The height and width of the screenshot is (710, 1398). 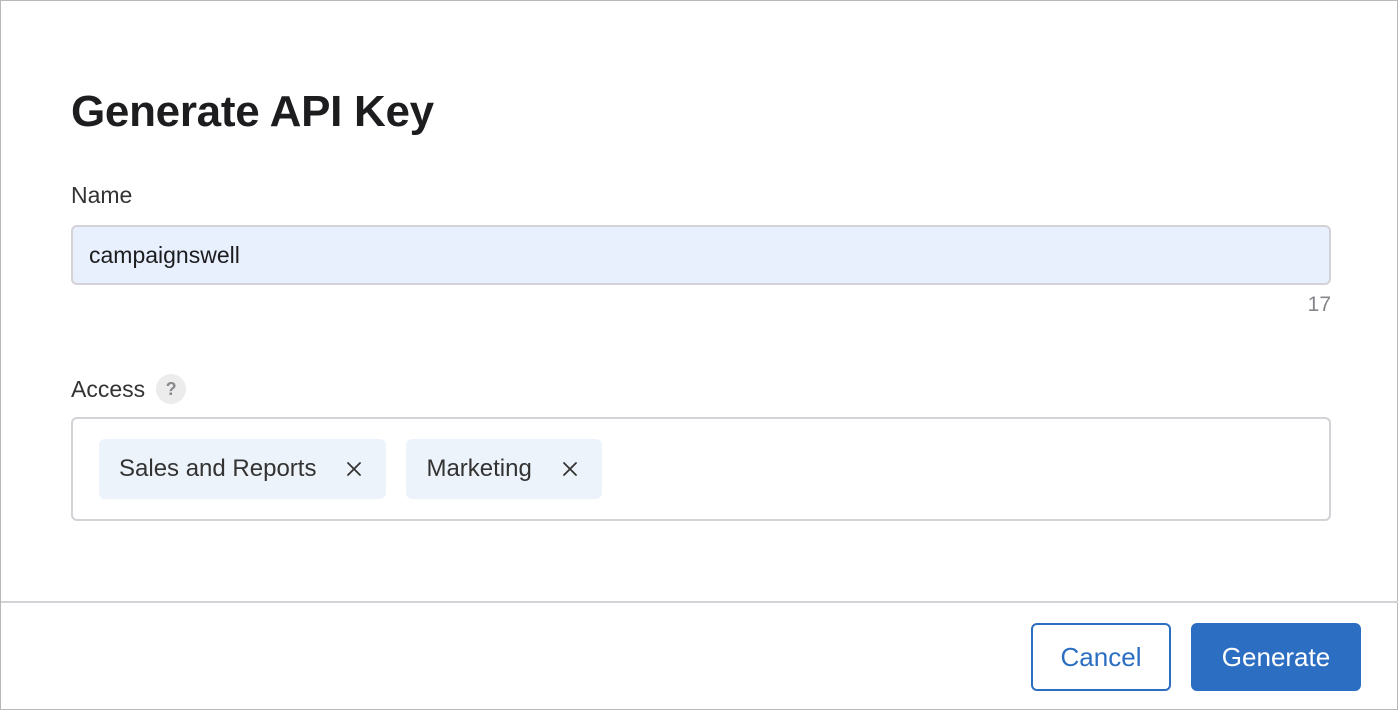 I want to click on name-label: Name, so click(x=102, y=195).